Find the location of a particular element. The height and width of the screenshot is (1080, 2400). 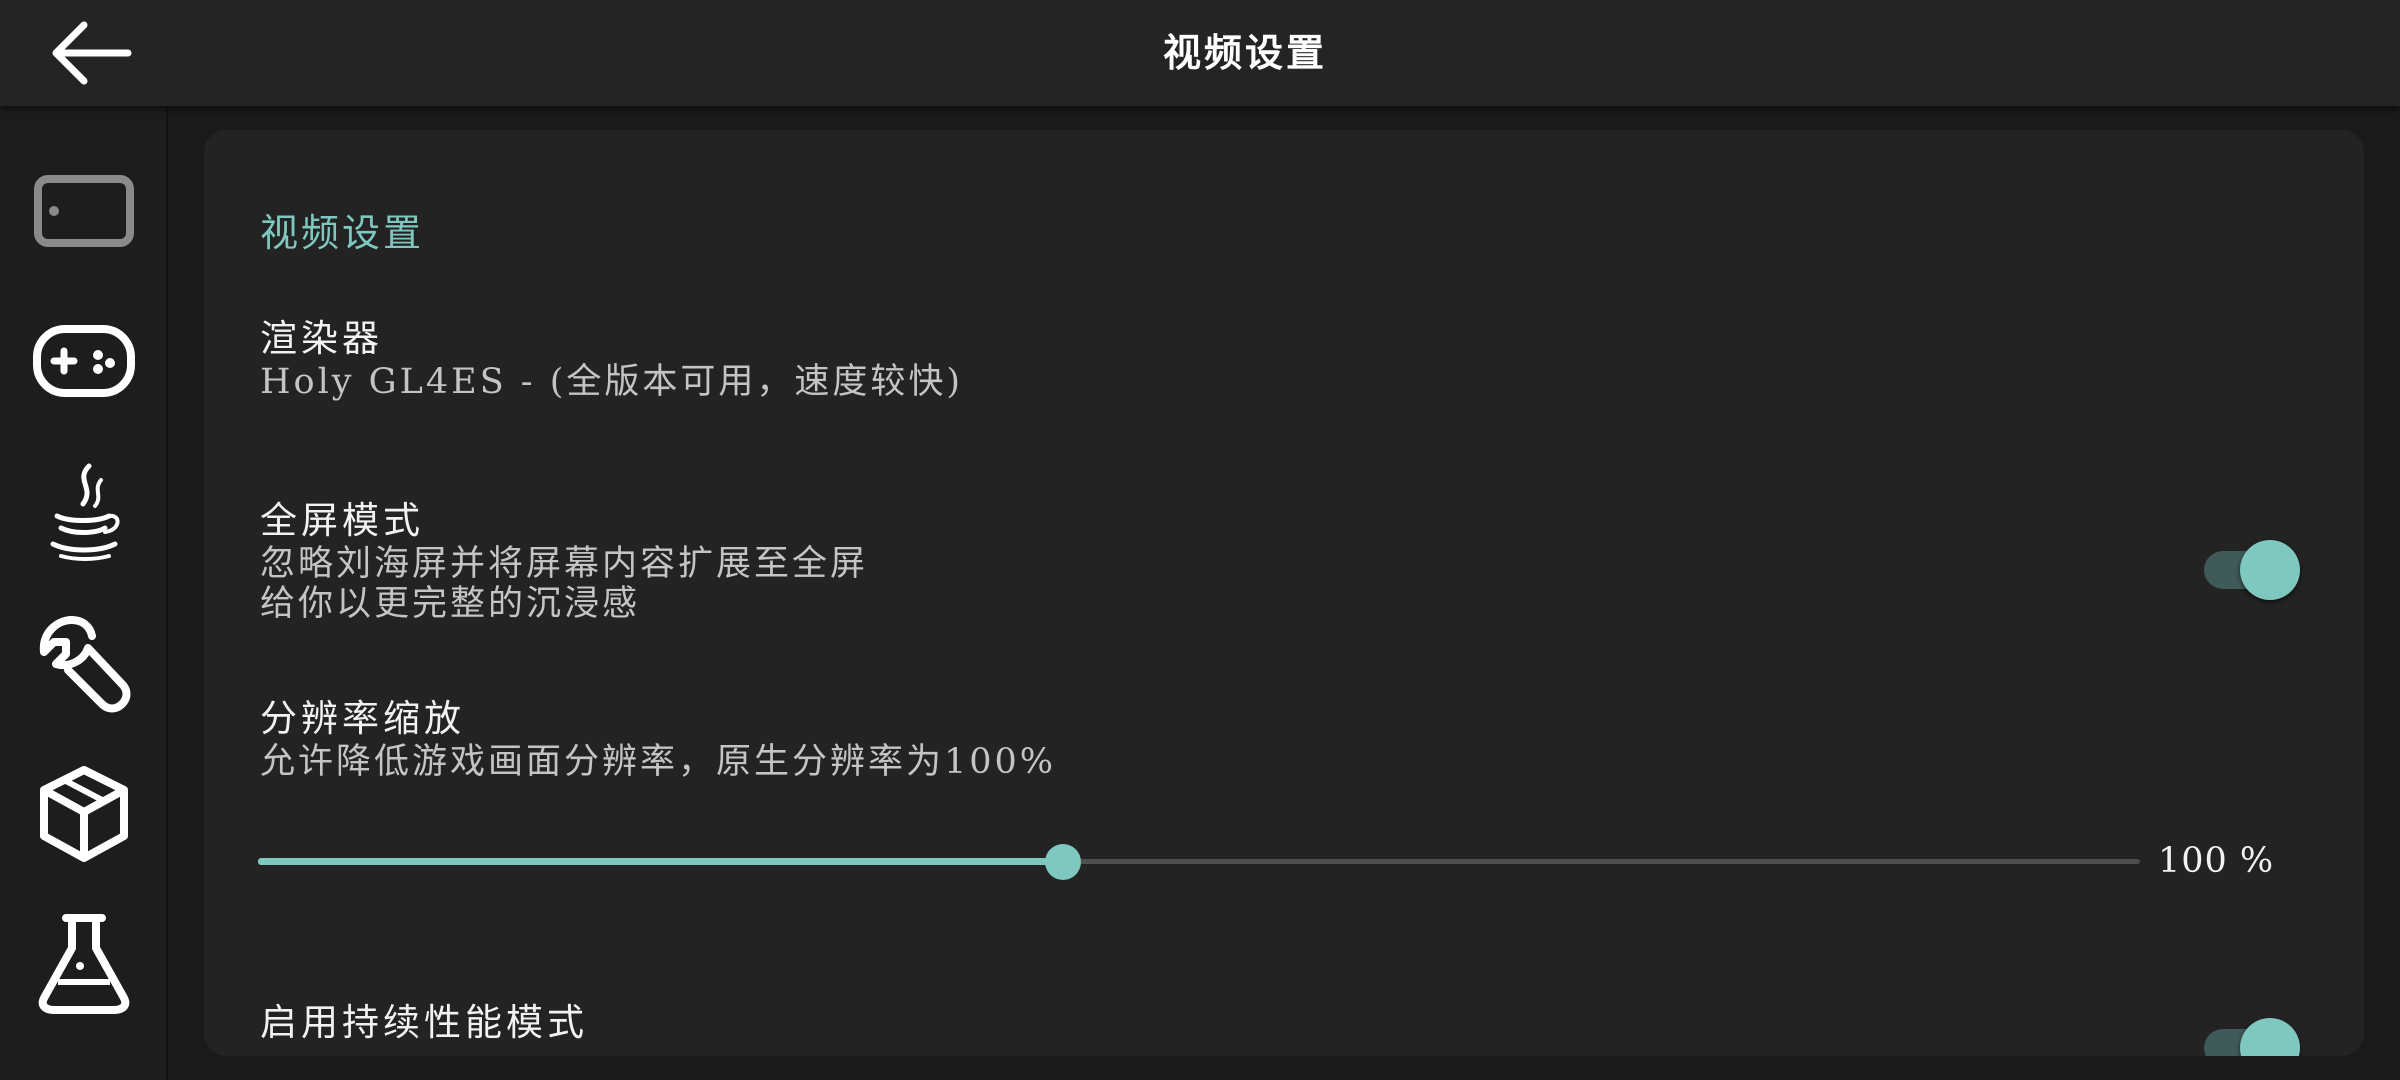

top-app-bar: 视频设置 is located at coordinates (1200, 53).